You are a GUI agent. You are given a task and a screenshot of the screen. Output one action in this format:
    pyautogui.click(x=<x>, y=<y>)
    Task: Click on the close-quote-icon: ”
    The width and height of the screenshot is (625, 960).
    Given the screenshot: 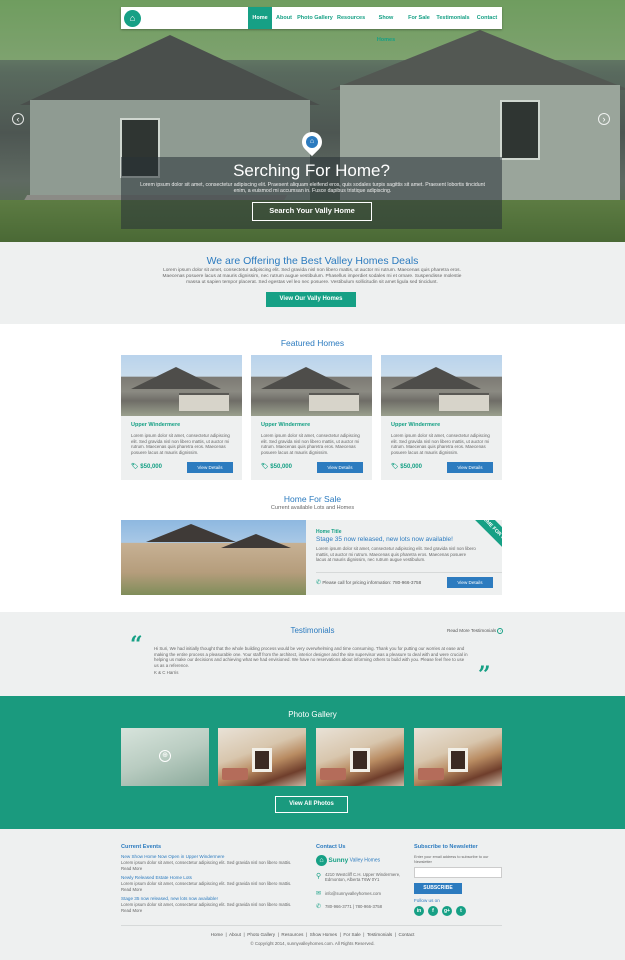 What is the action you would take?
    pyautogui.click(x=484, y=675)
    